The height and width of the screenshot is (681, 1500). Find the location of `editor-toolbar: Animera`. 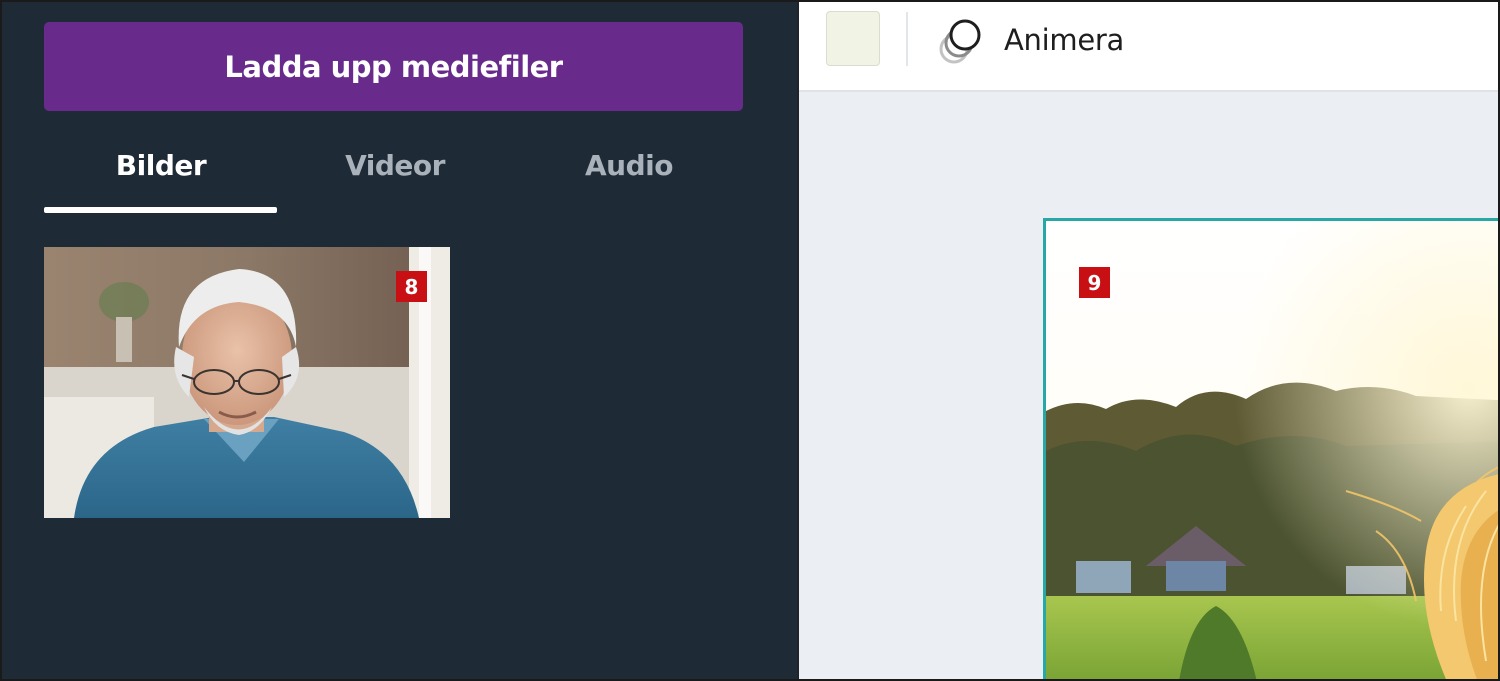

editor-toolbar: Animera is located at coordinates (1148, 47).